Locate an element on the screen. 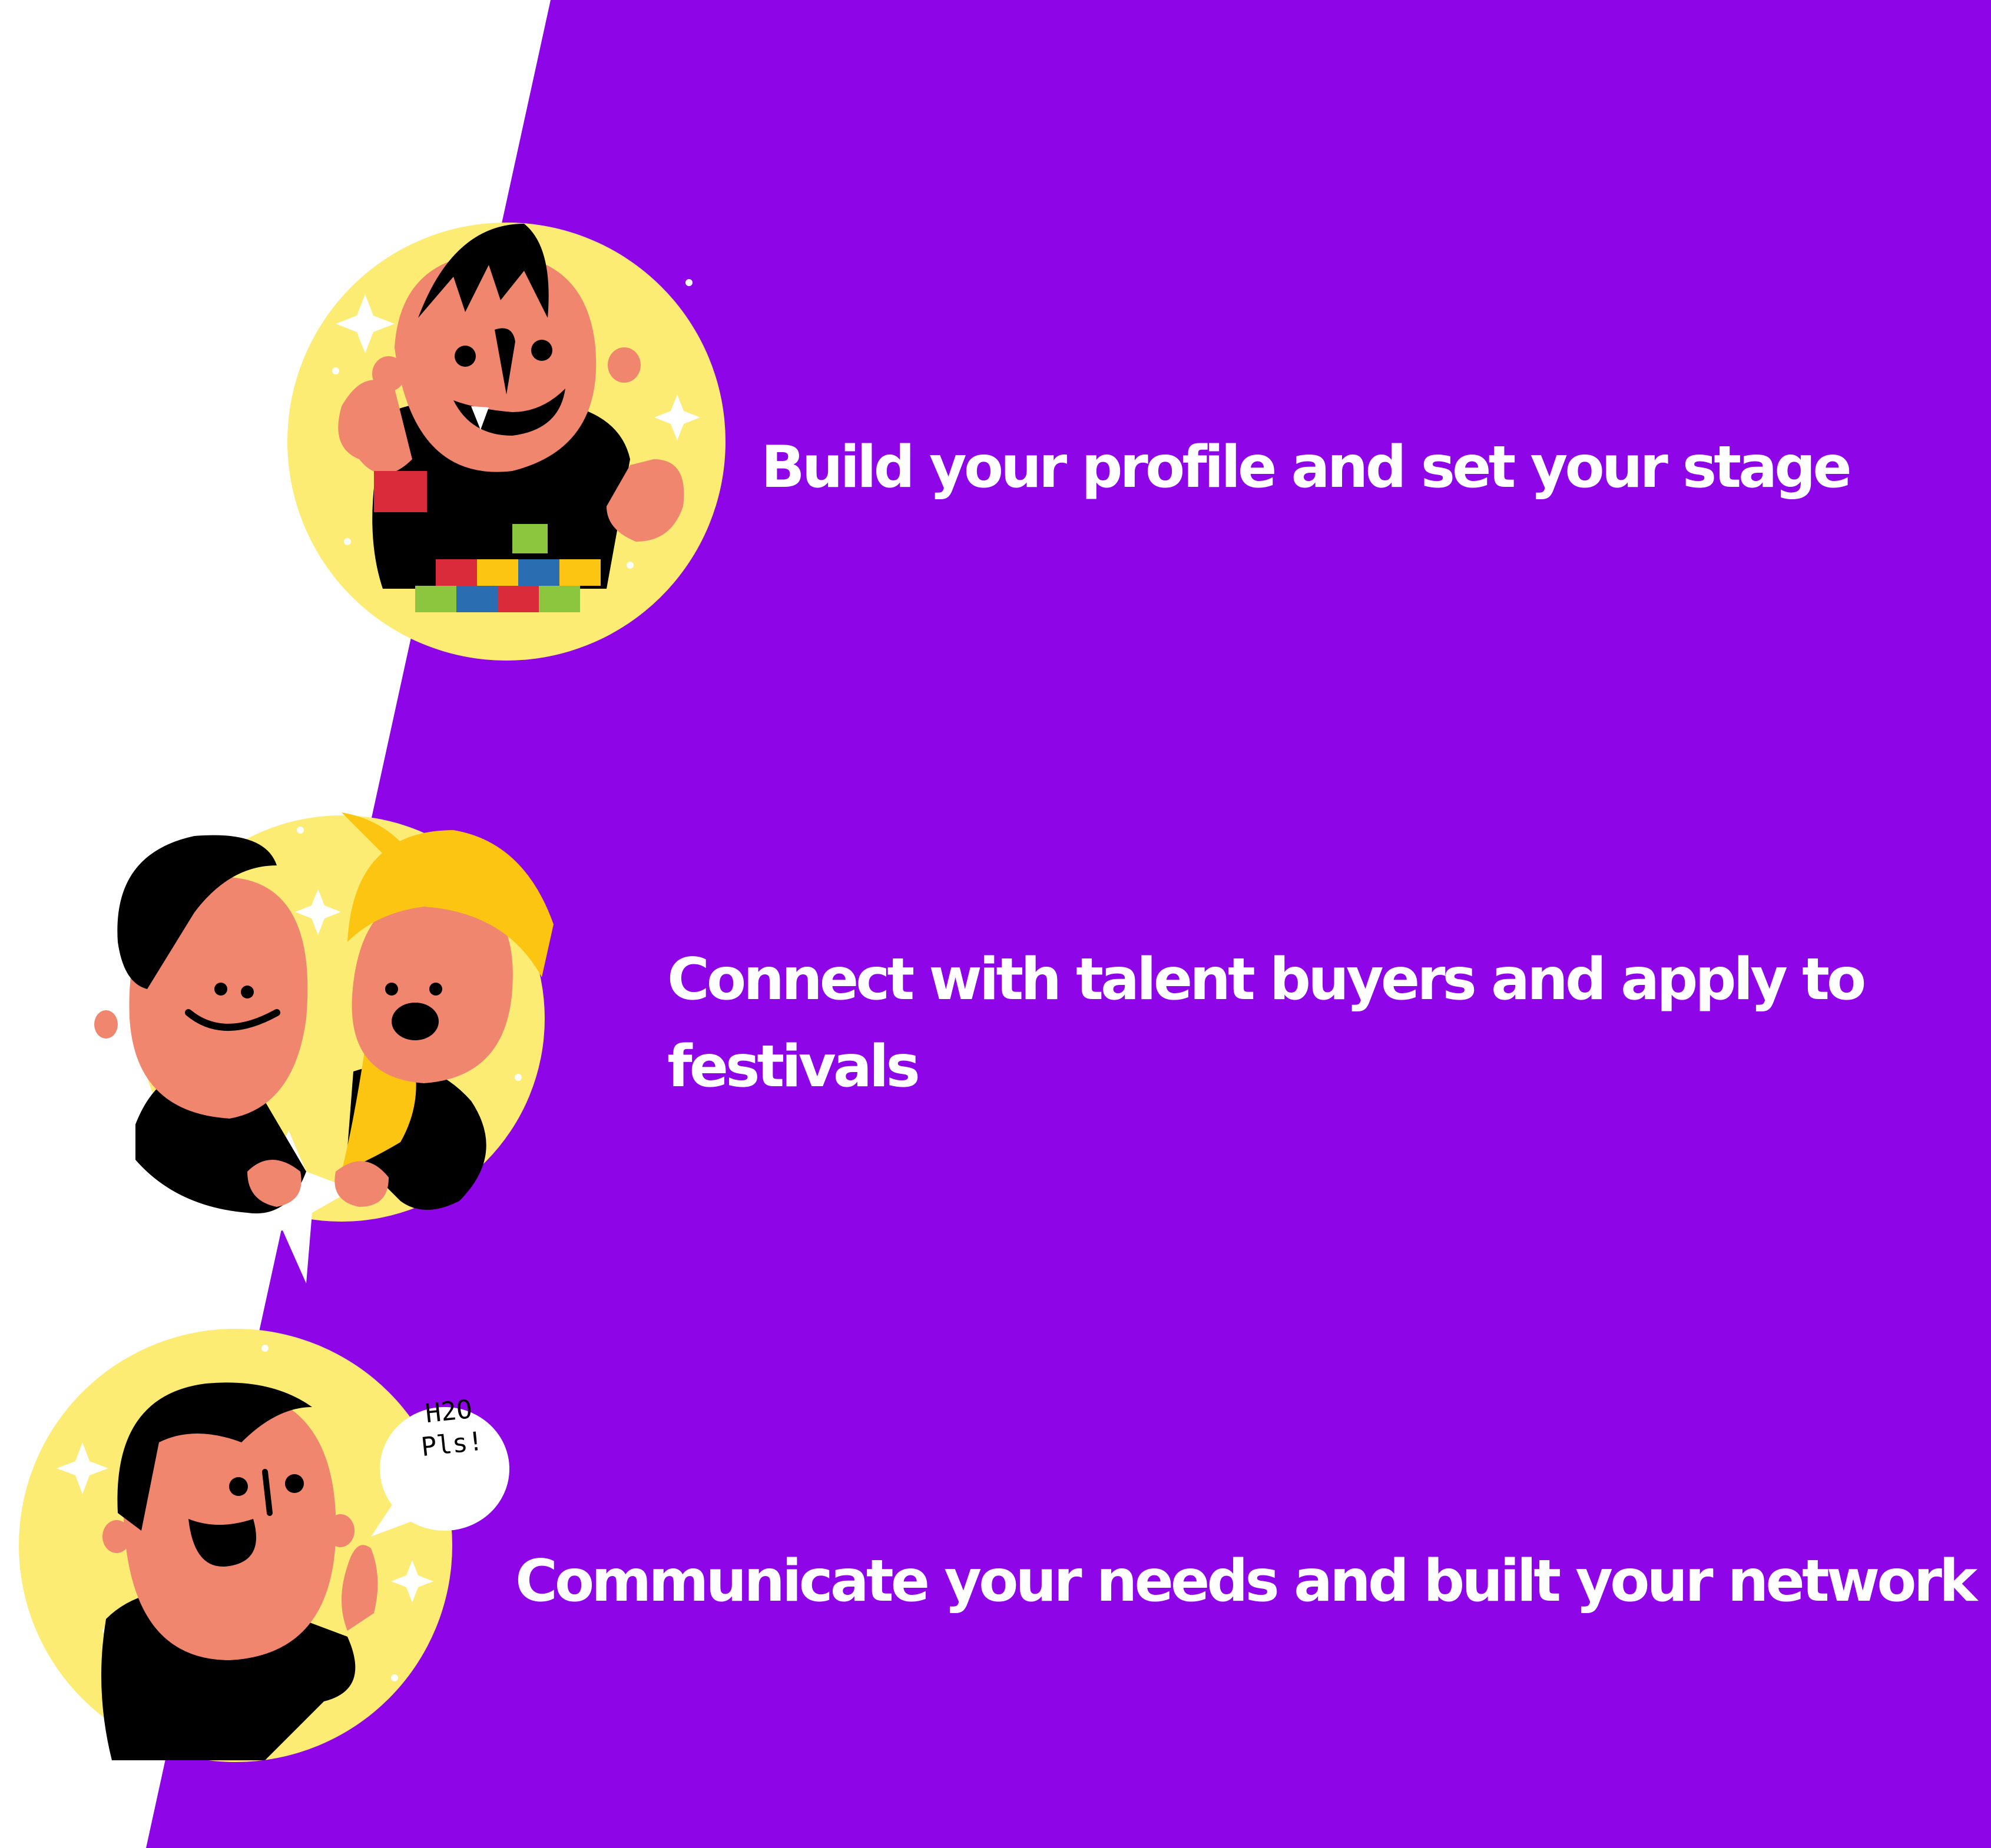 This screenshot has height=1848, width=1991. person-building-blocks-icon is located at coordinates (506, 442).